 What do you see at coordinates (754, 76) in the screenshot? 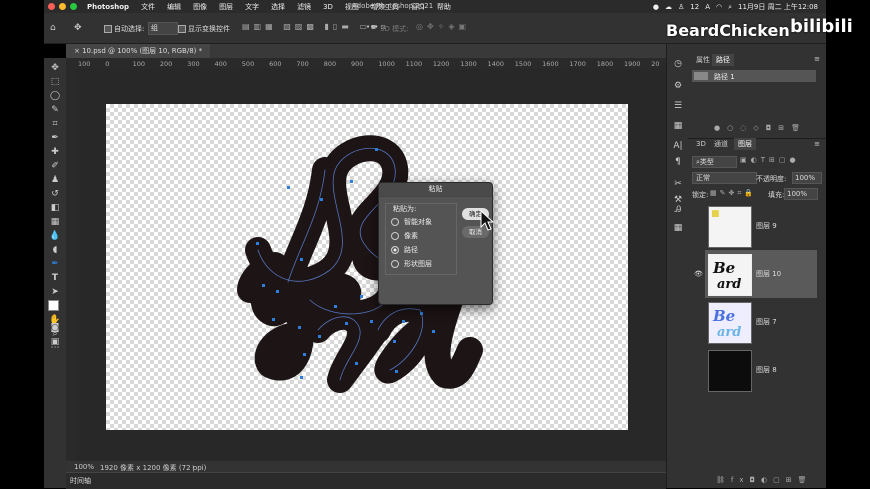
I see `path-row: 路径 1` at bounding box center [754, 76].